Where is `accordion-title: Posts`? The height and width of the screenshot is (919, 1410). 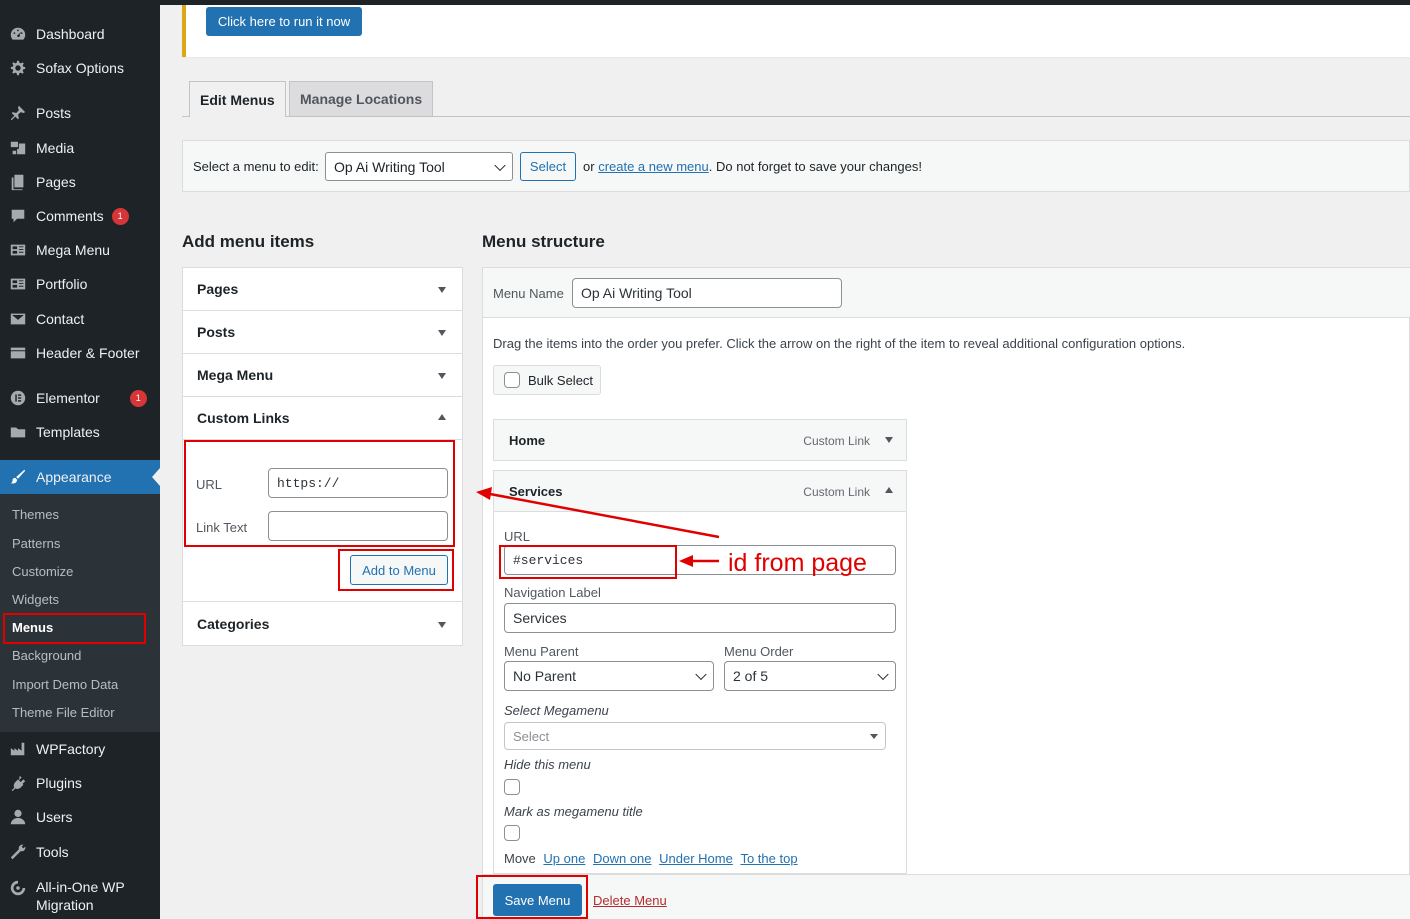 accordion-title: Posts is located at coordinates (216, 332).